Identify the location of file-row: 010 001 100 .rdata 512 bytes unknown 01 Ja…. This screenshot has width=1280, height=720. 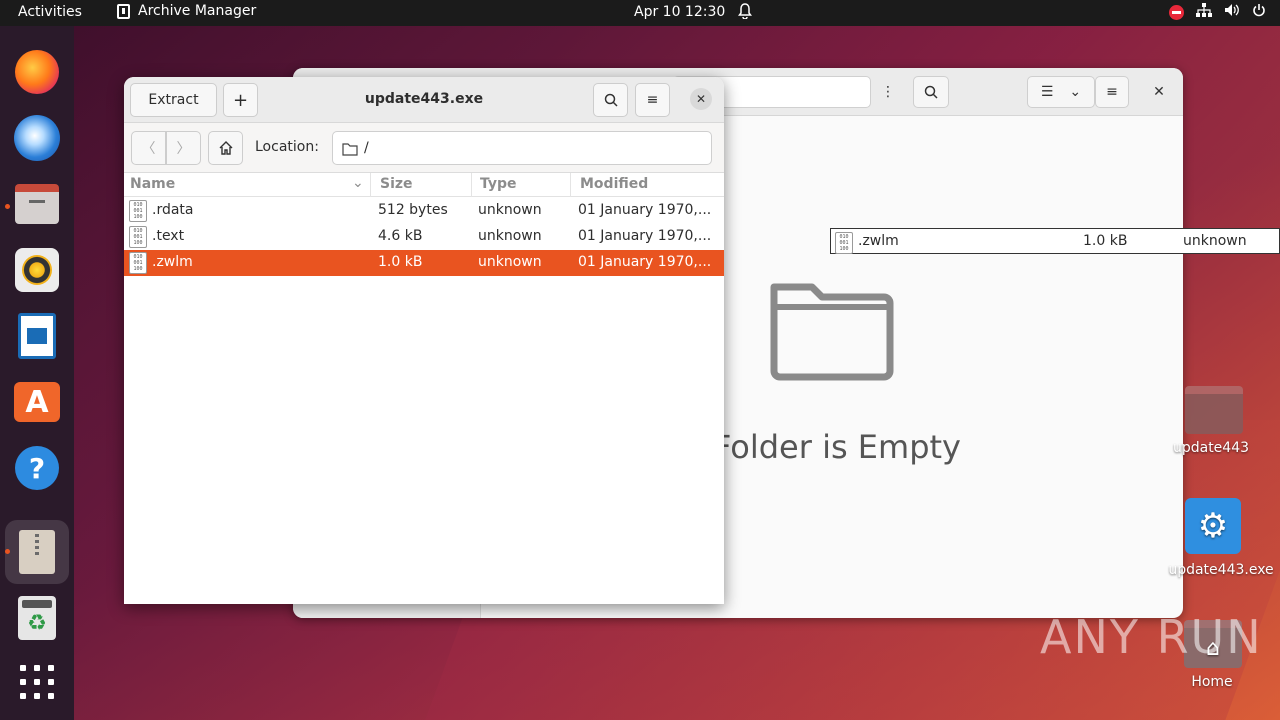
(424, 211).